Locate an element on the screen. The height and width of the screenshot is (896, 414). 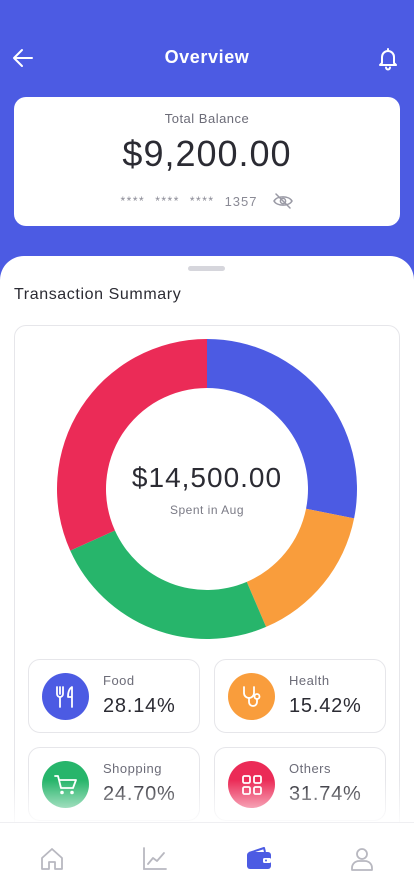
card-last-four: 1357 is located at coordinates (241, 201).